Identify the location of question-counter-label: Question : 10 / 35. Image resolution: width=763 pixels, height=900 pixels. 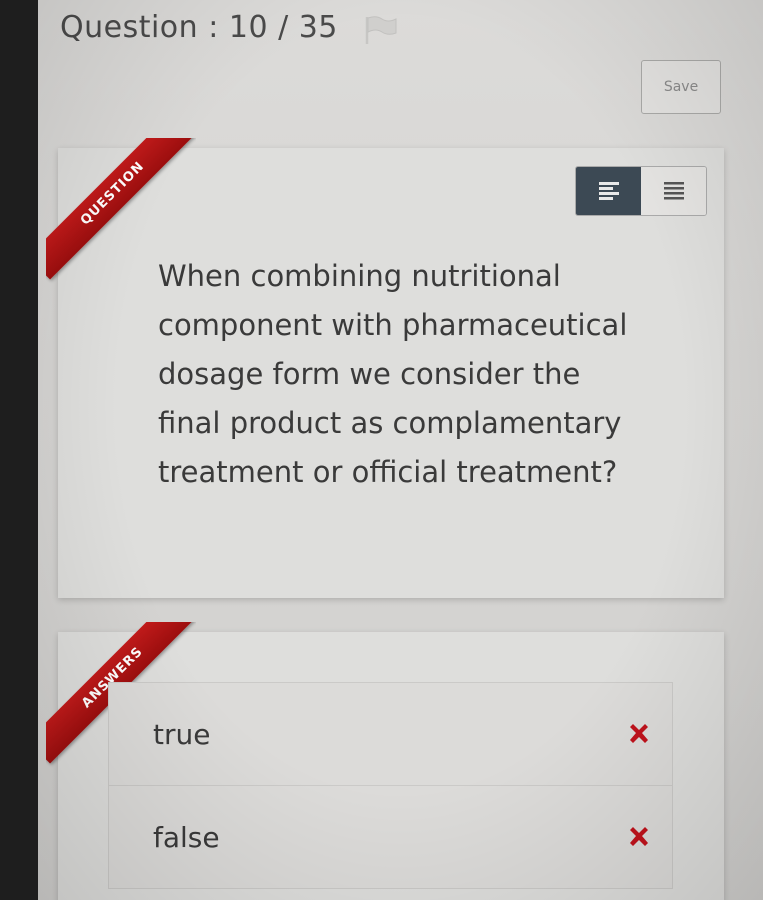
(199, 27).